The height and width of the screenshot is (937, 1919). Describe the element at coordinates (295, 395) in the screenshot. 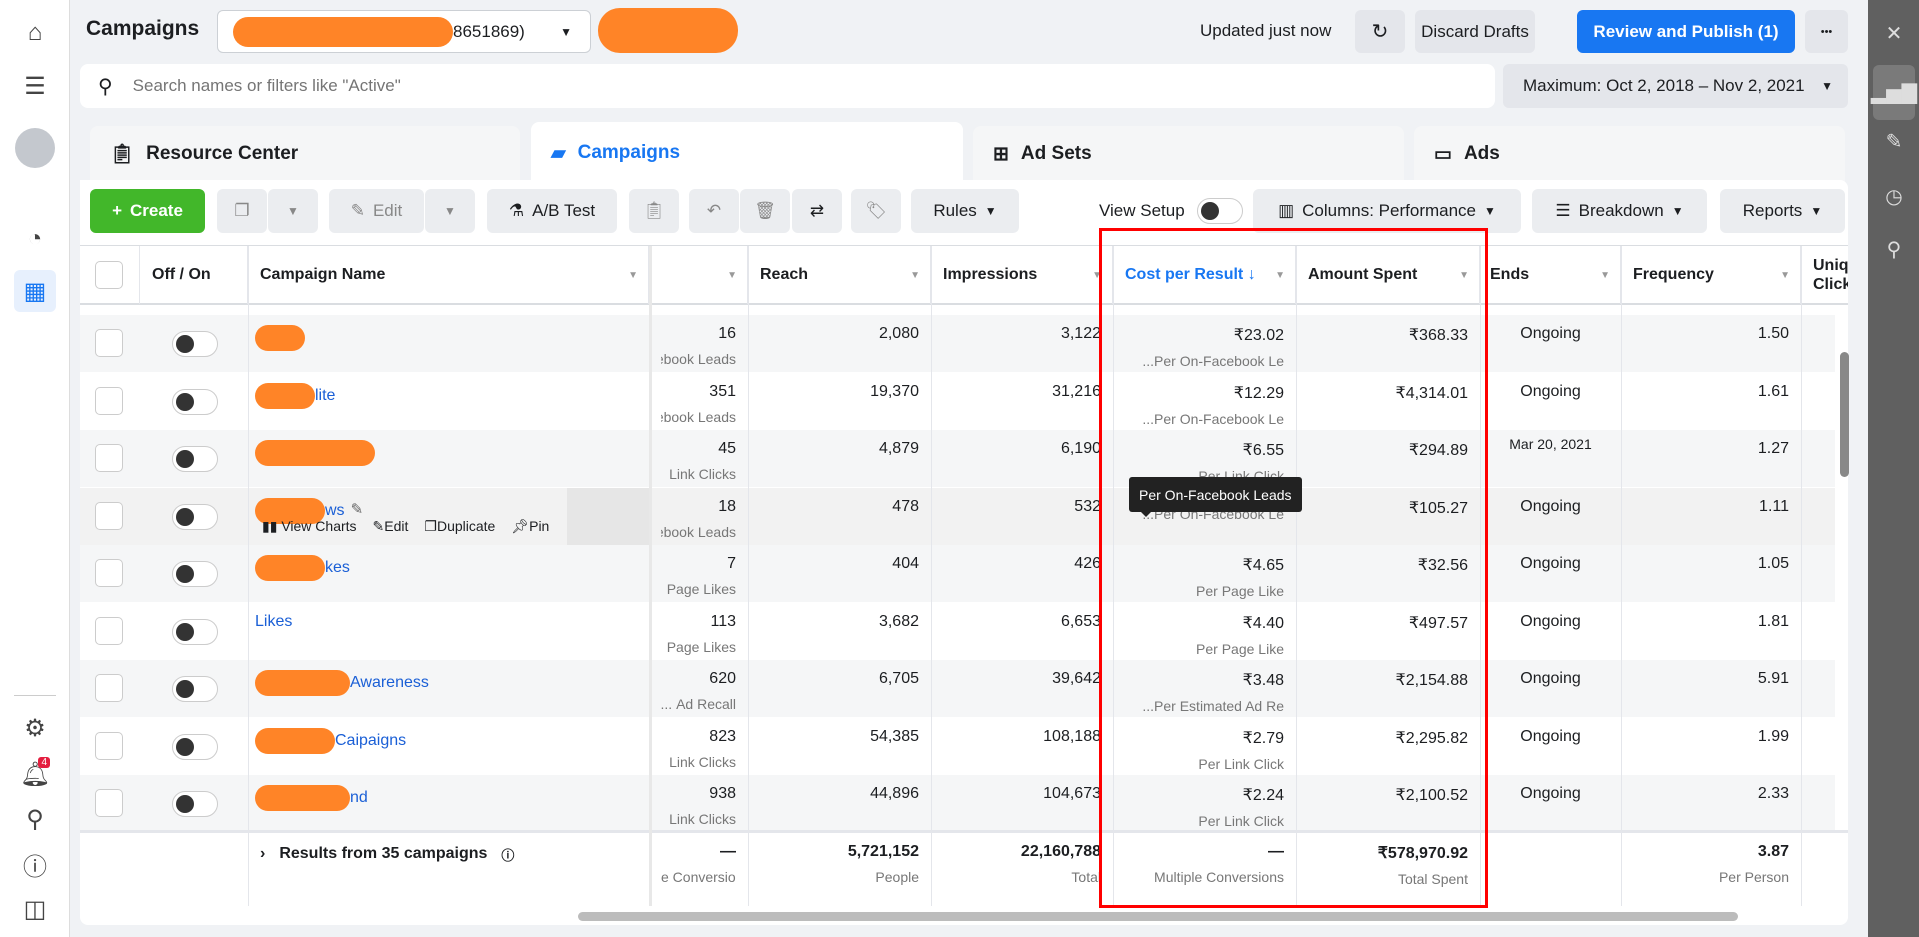

I see `campaign-name-link: lite` at that location.